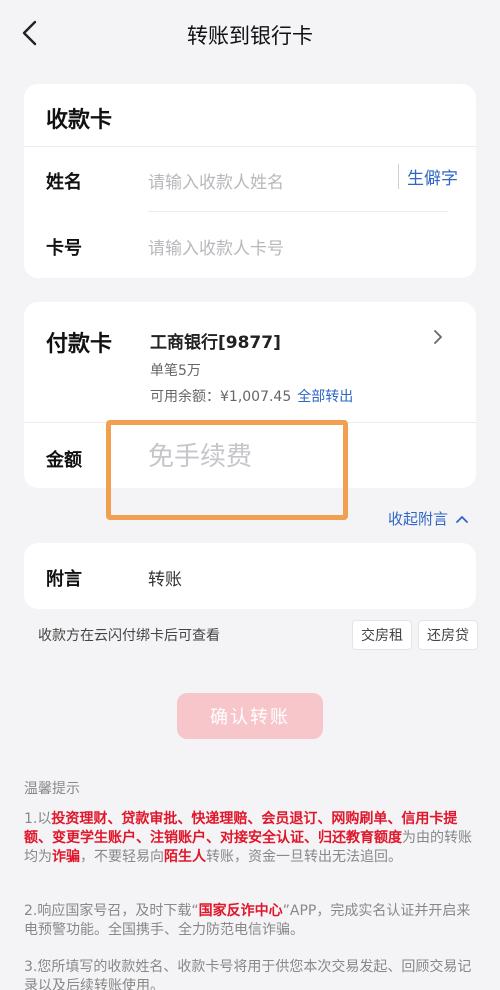  I want to click on transfer-all-button: 全部转出, so click(325, 397).